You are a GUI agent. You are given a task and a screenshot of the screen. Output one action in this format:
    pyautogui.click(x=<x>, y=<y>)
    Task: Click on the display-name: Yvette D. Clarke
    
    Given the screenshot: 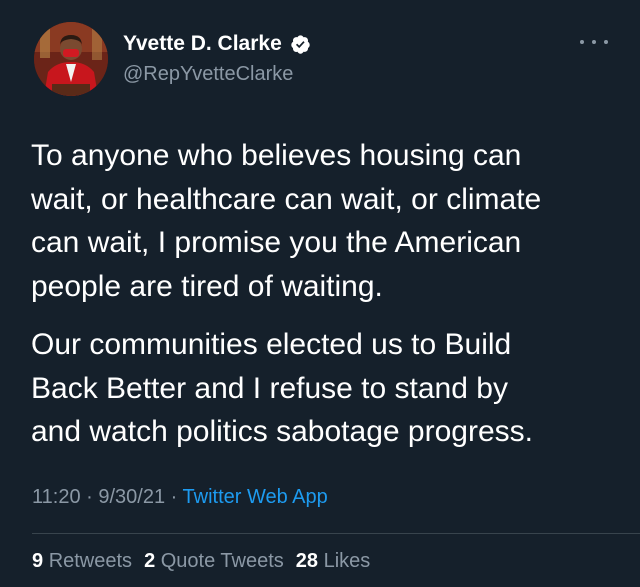 What is the action you would take?
    pyautogui.click(x=202, y=44)
    